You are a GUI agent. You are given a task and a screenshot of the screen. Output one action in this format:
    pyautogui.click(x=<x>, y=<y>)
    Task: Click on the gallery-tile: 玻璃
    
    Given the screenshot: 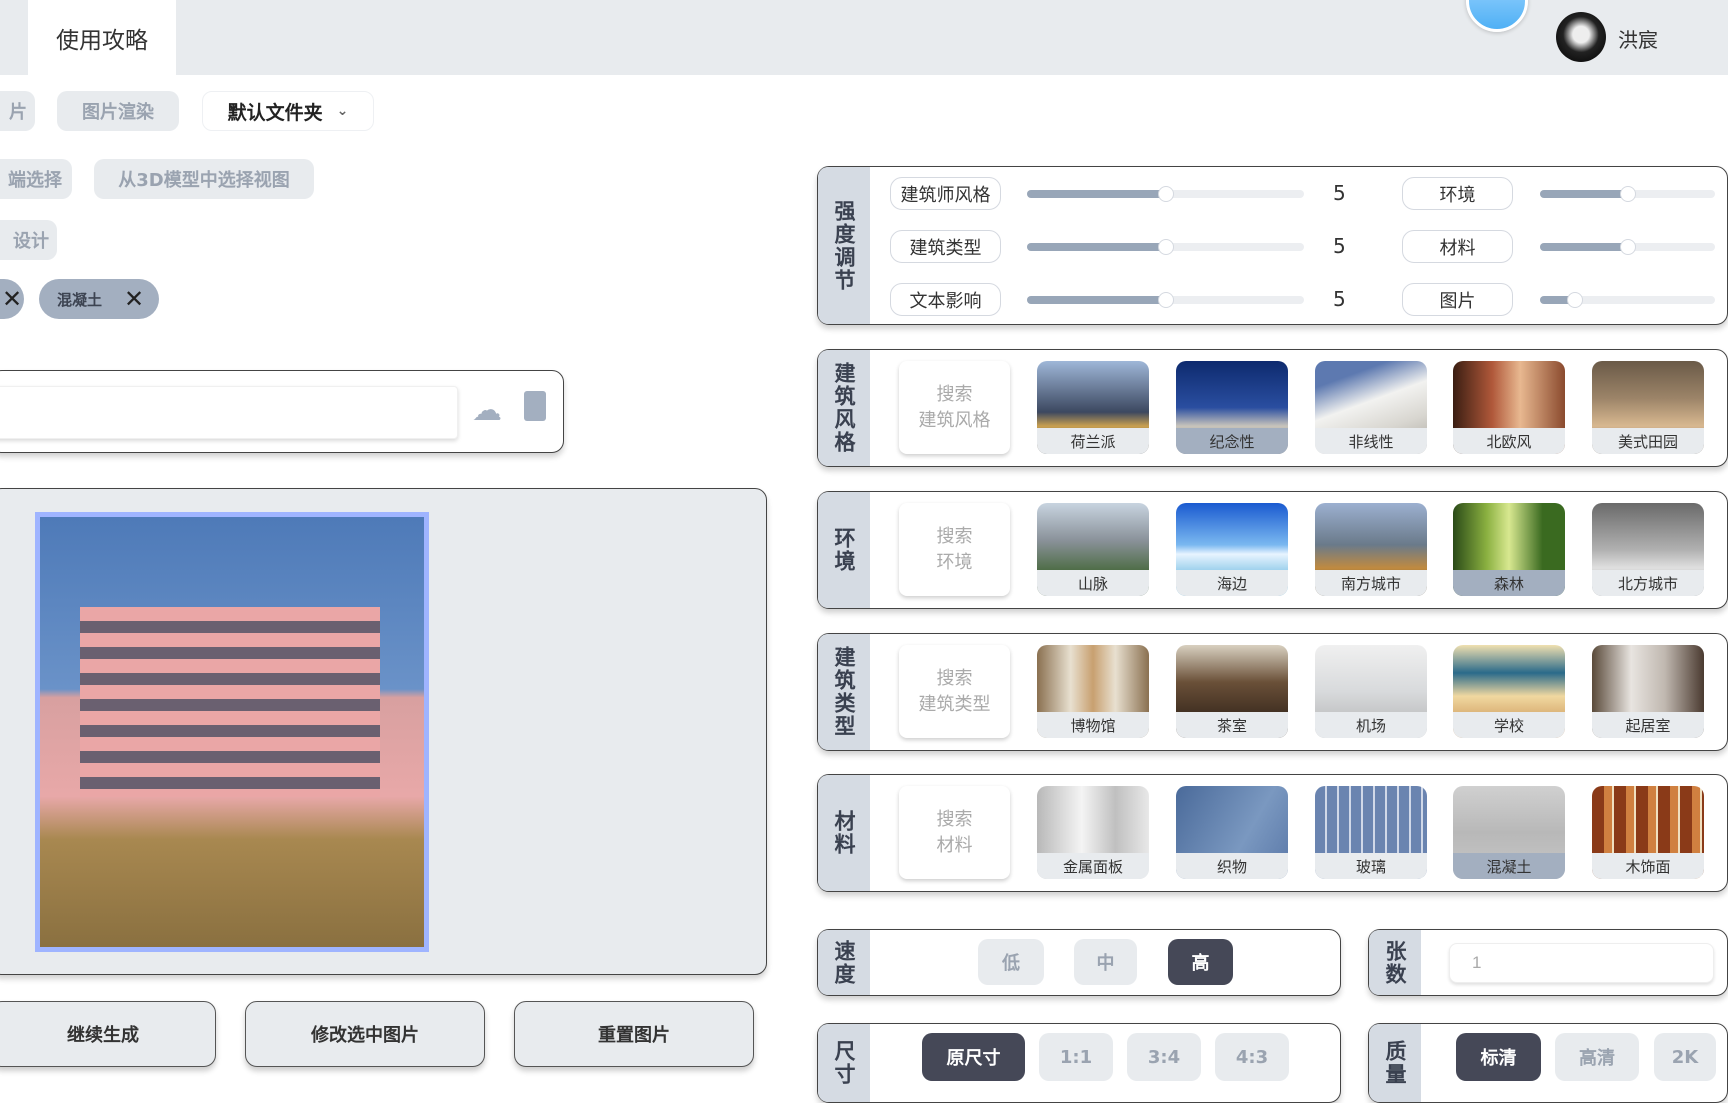 What is the action you would take?
    pyautogui.click(x=1371, y=832)
    